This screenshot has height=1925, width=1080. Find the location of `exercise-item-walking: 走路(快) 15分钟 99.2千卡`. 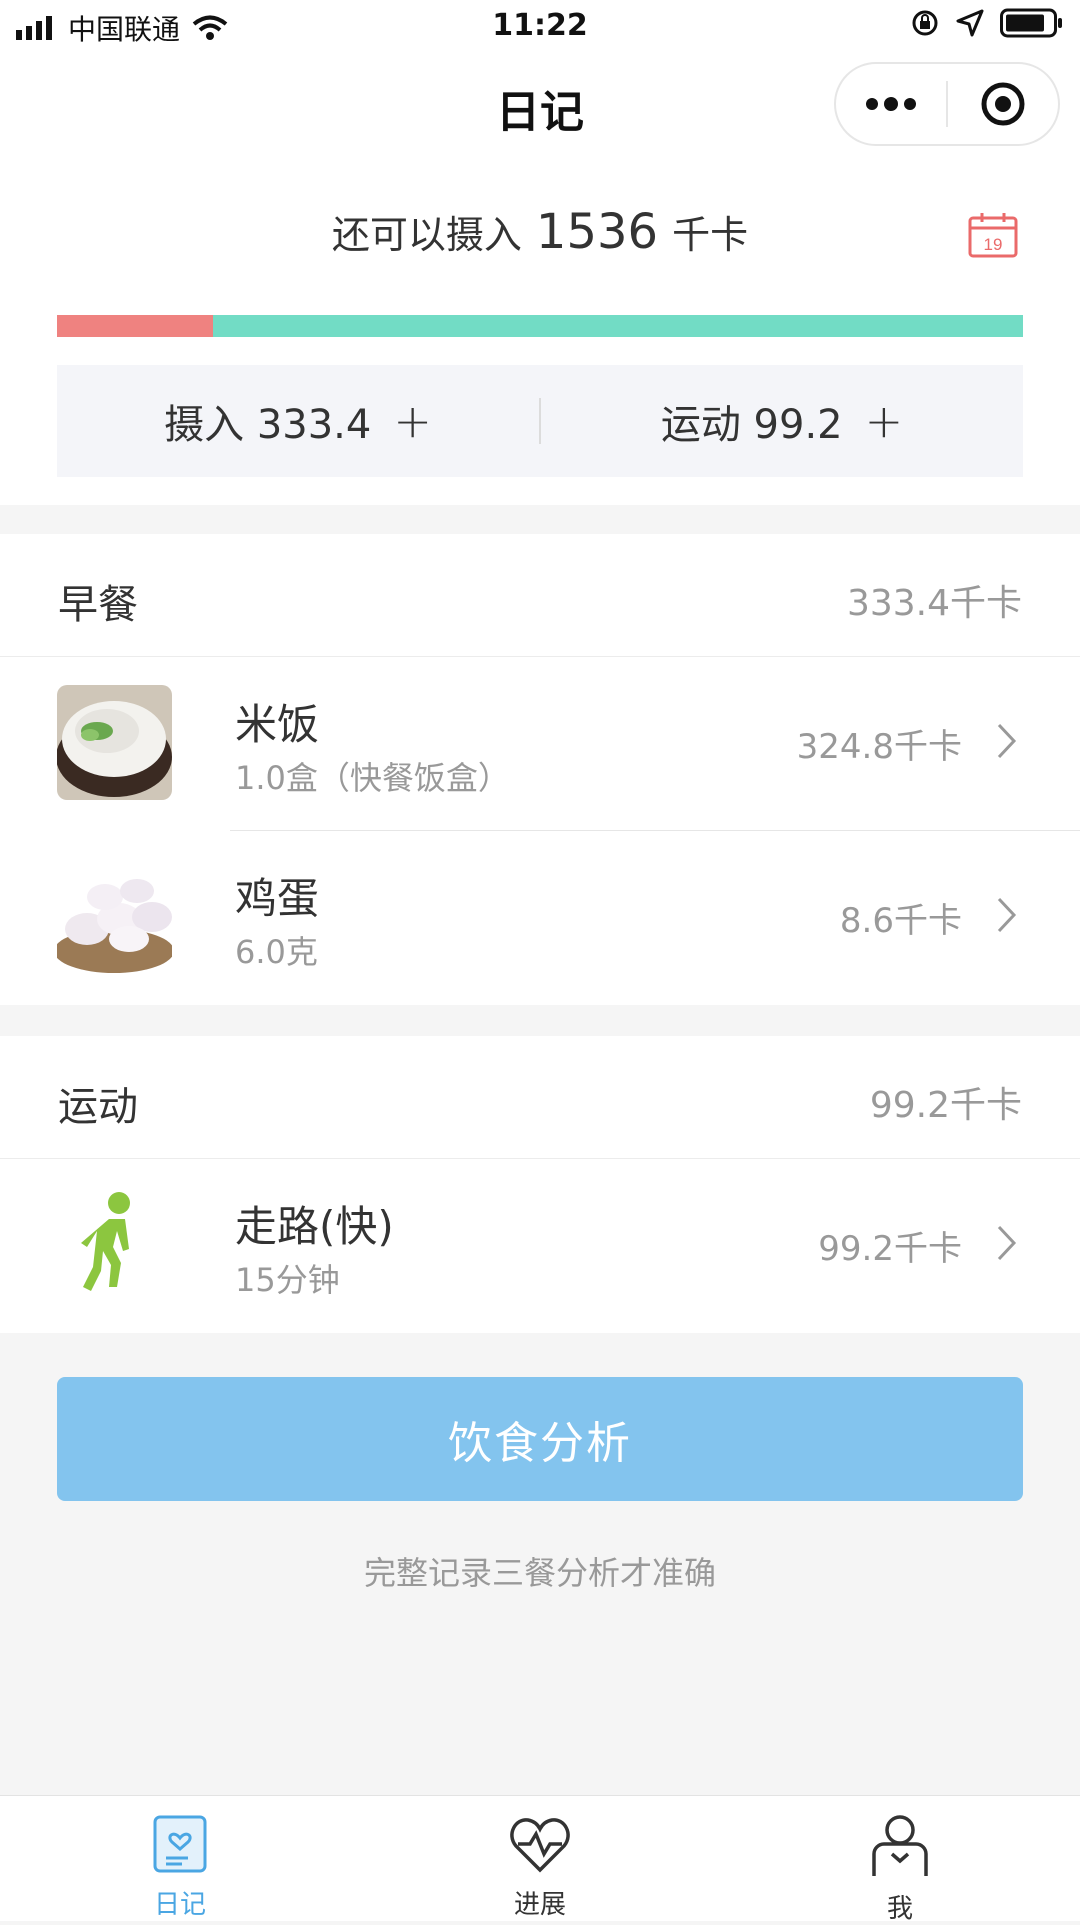

exercise-item-walking: 走路(快) 15分钟 99.2千卡 is located at coordinates (540, 1246).